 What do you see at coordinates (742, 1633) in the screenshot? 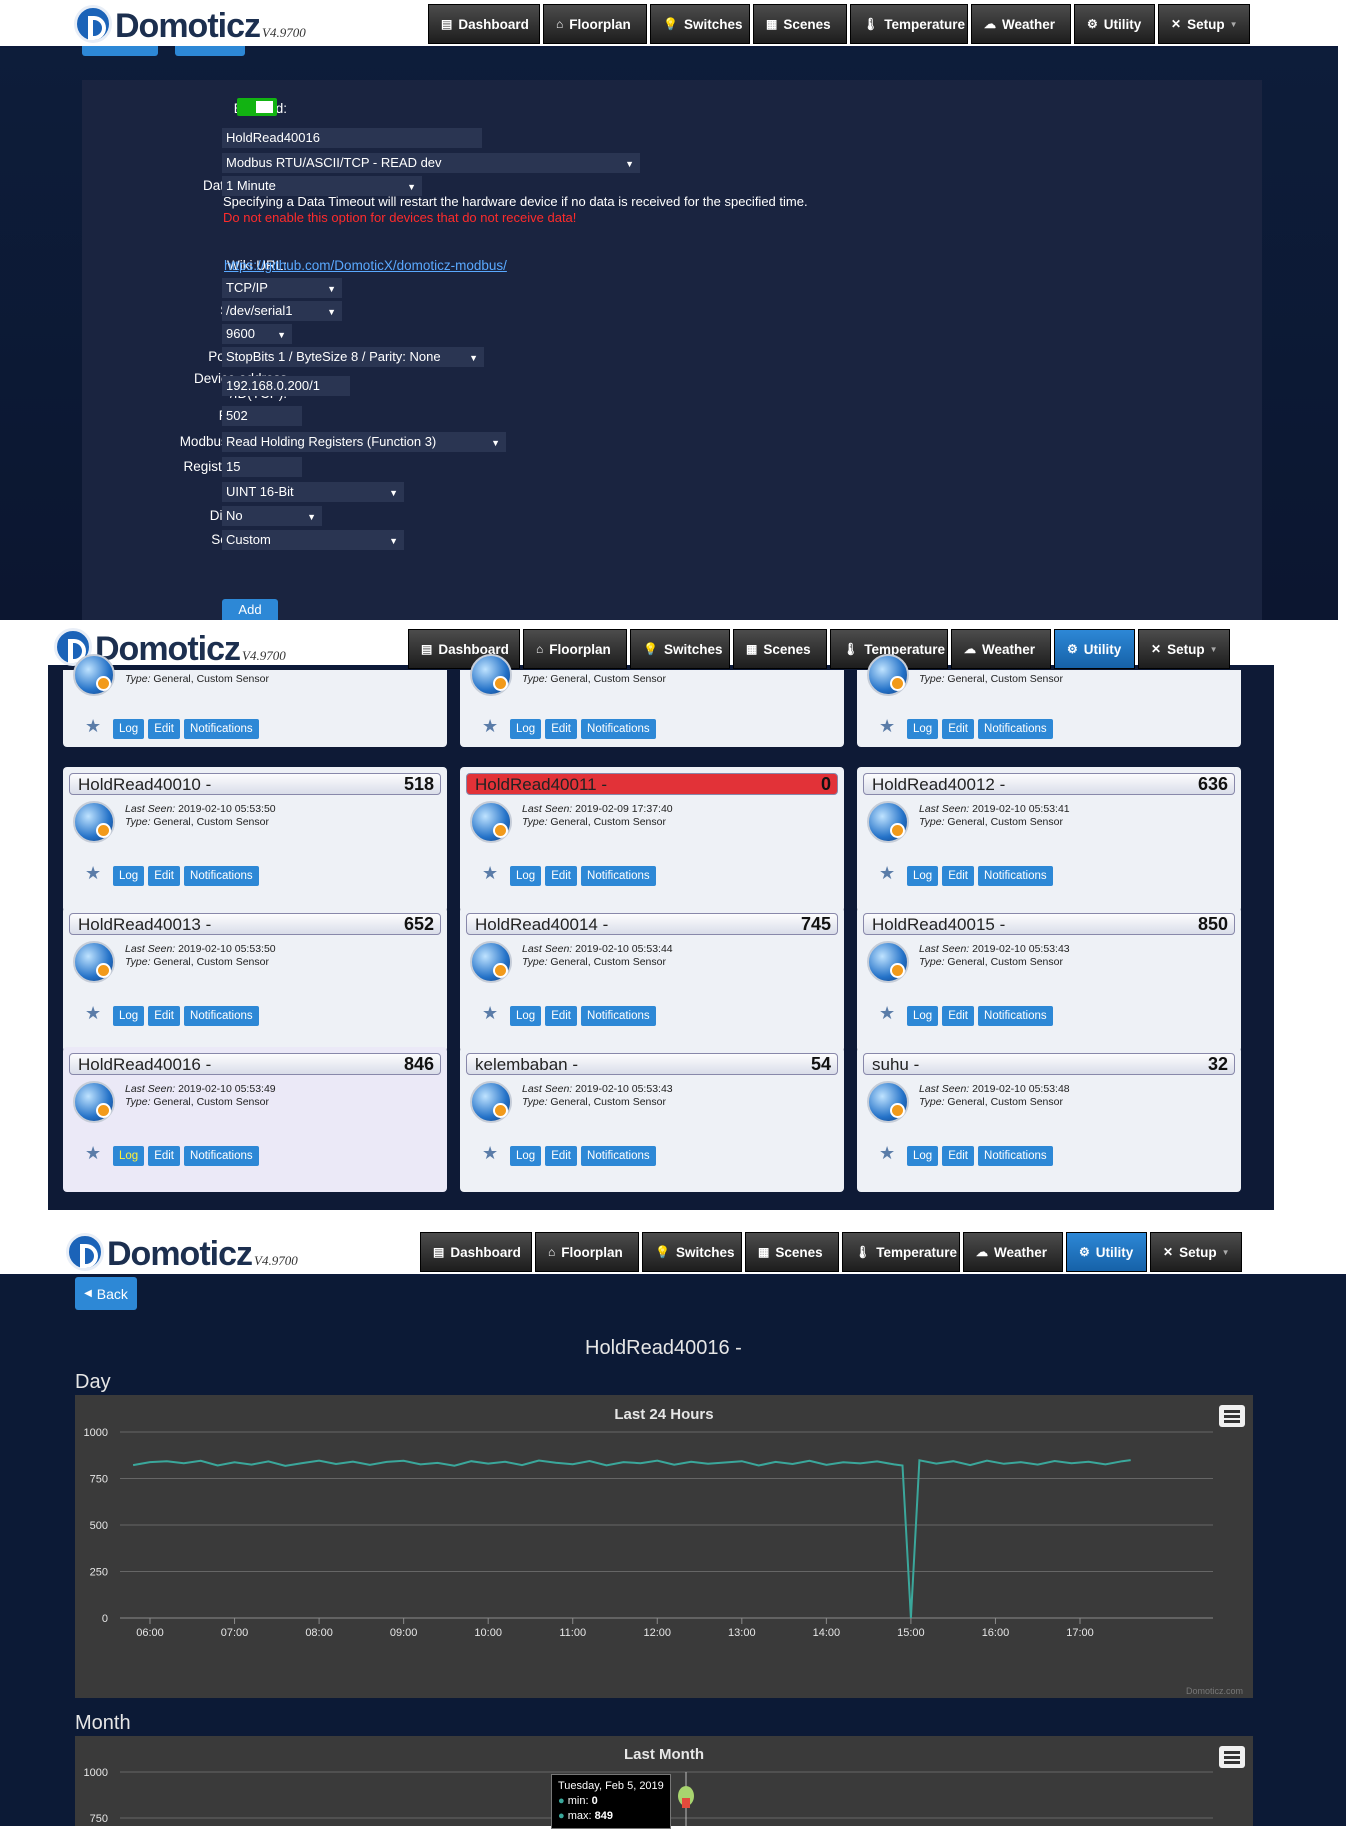
I see `x-tick-label: 13:00` at bounding box center [742, 1633].